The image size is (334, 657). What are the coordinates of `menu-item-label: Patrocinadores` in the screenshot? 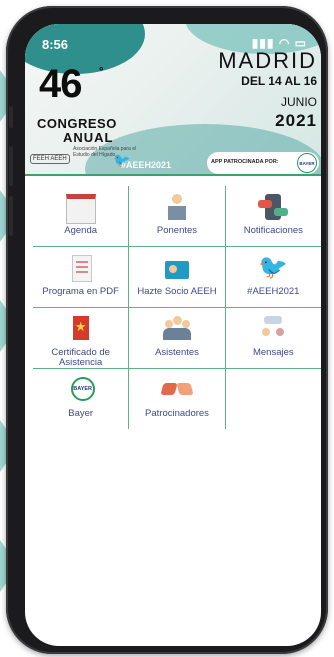 It's located at (177, 413).